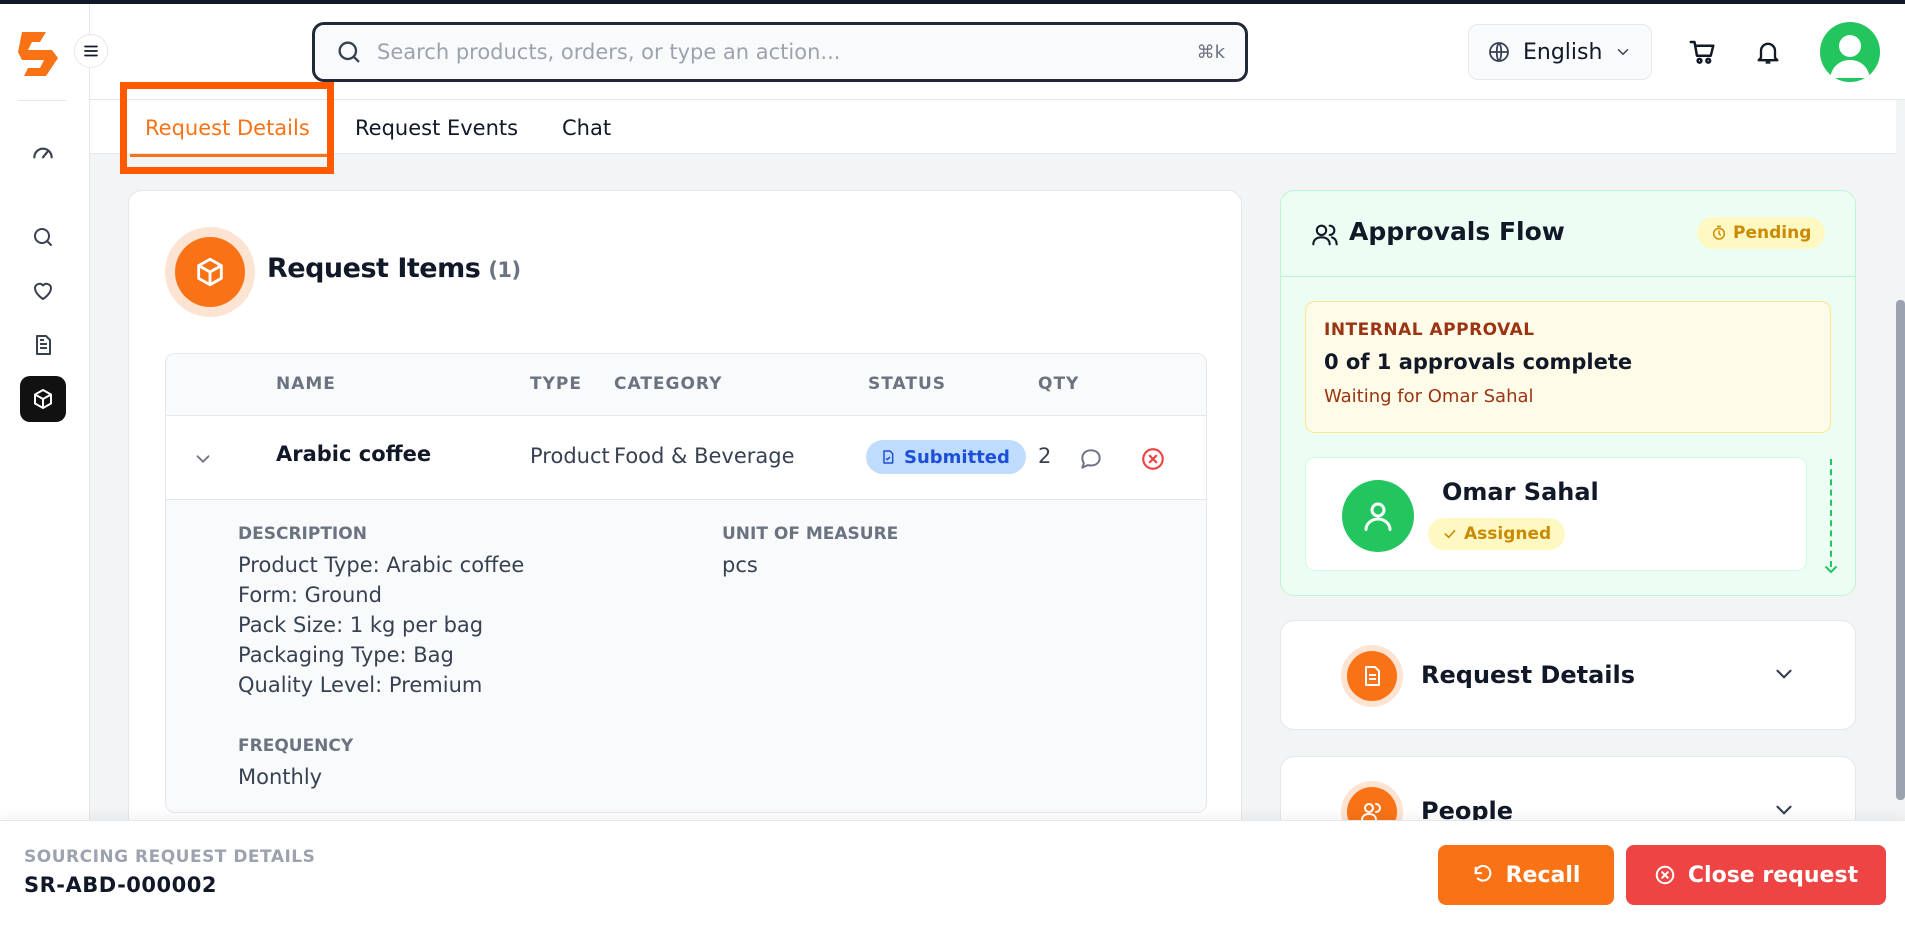 The width and height of the screenshot is (1905, 925). I want to click on bell-icon, so click(1768, 53).